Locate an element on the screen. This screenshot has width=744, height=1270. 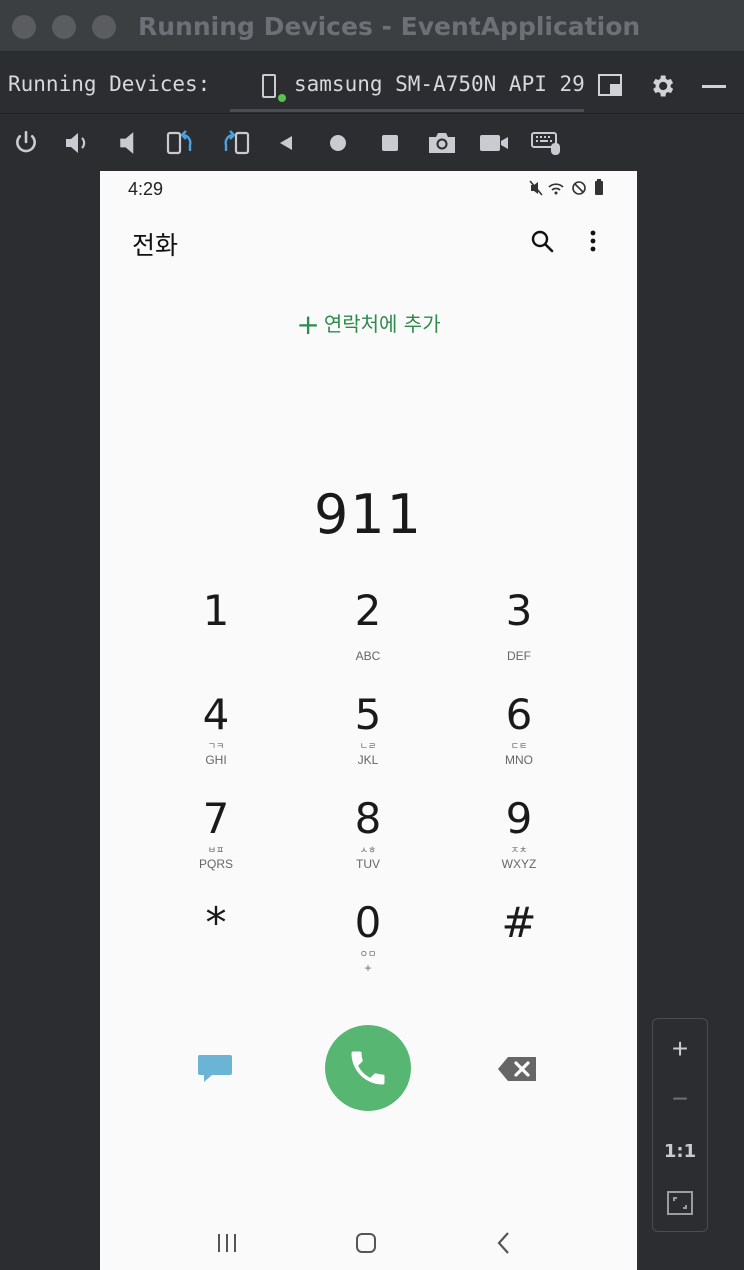
actual-size-button: 1:1 is located at coordinates (680, 1151).